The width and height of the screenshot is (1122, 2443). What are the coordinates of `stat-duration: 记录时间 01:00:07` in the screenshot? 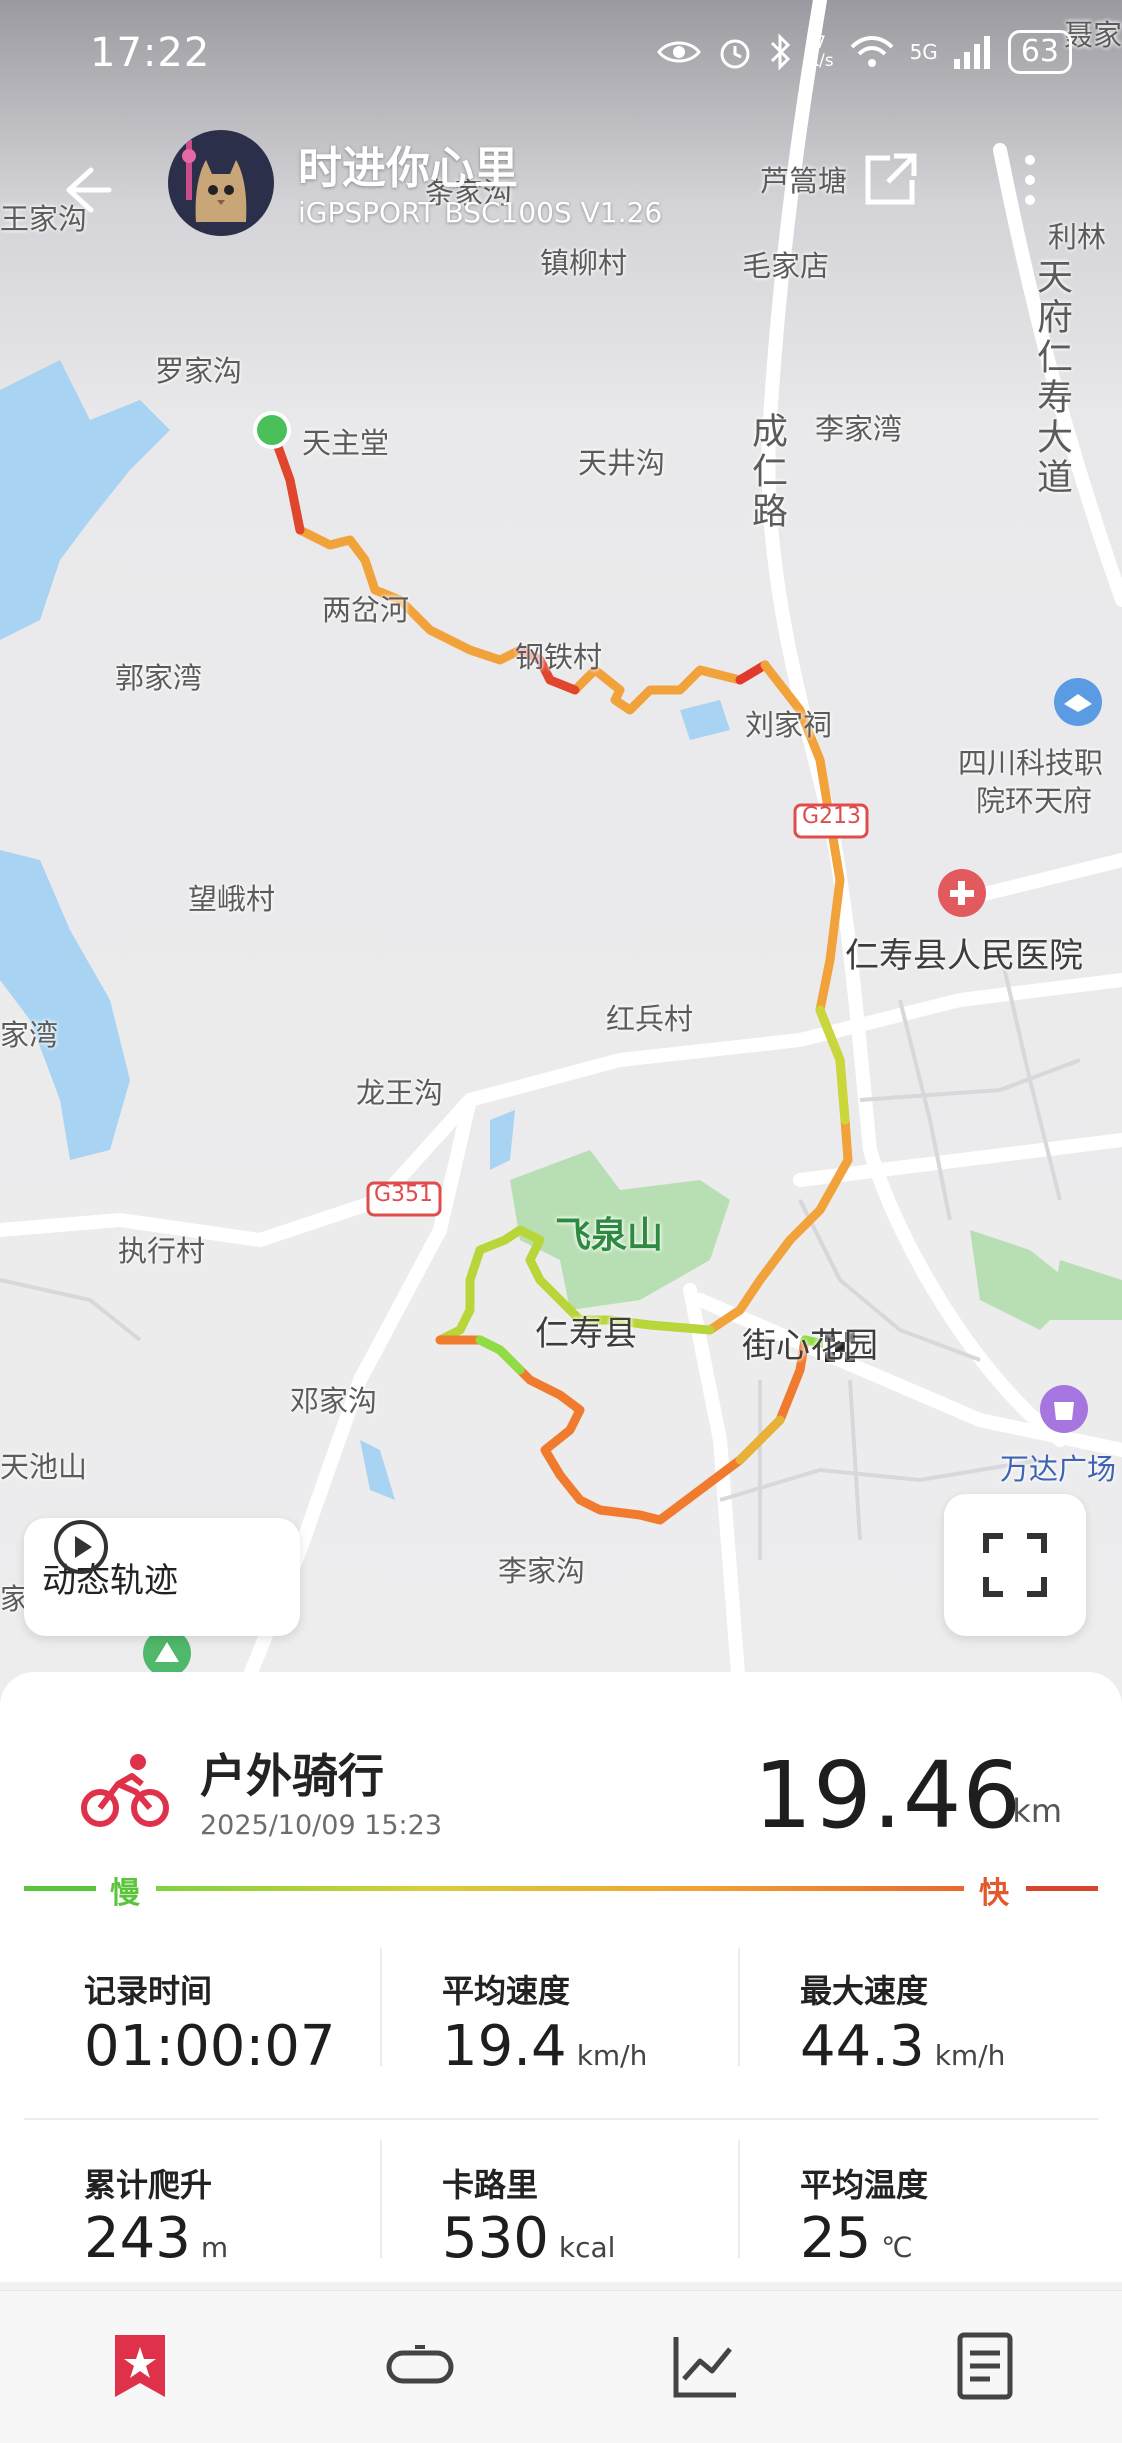 It's located at (210, 2025).